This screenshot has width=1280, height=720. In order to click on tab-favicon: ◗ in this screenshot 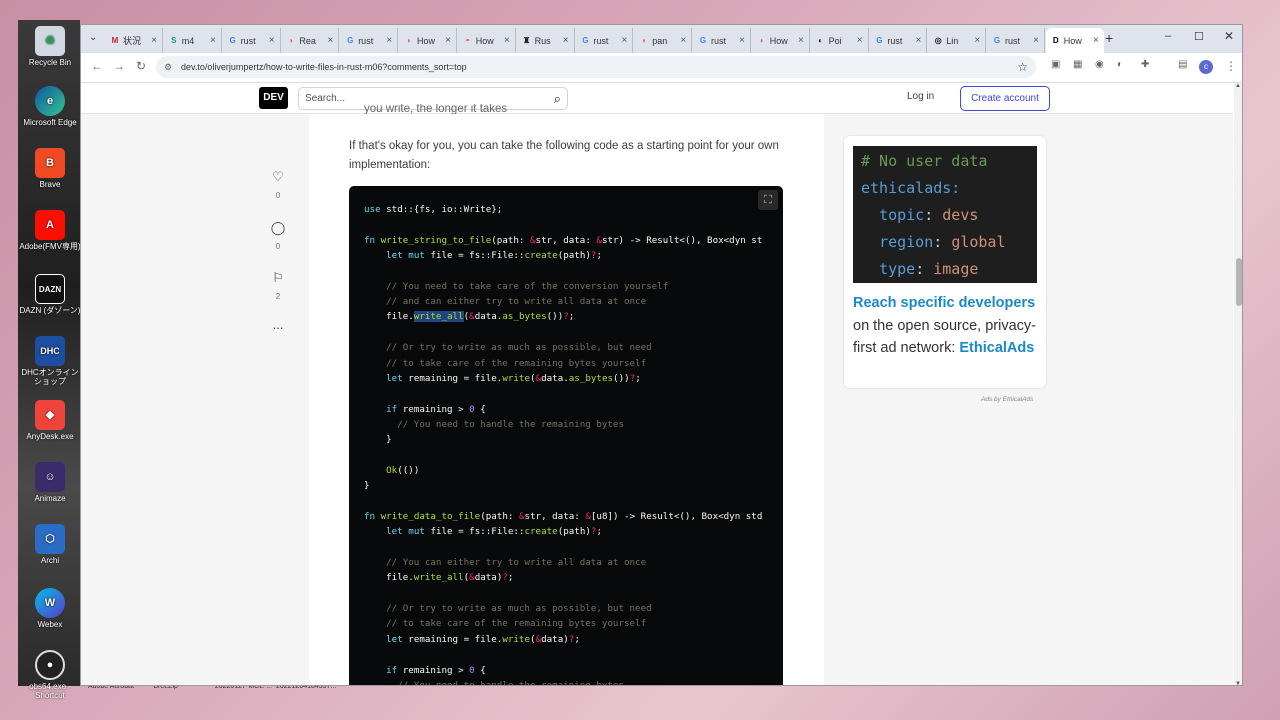, I will do `click(409, 40)`.